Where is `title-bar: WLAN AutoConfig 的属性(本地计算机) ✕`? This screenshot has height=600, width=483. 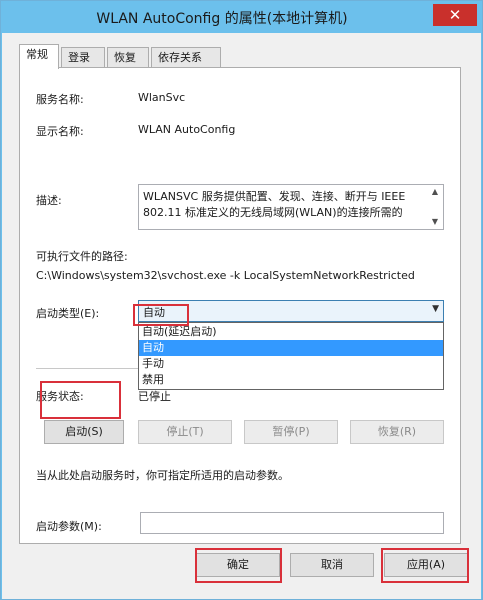 title-bar: WLAN AutoConfig 的属性(本地计算机) ✕ is located at coordinates (241, 17).